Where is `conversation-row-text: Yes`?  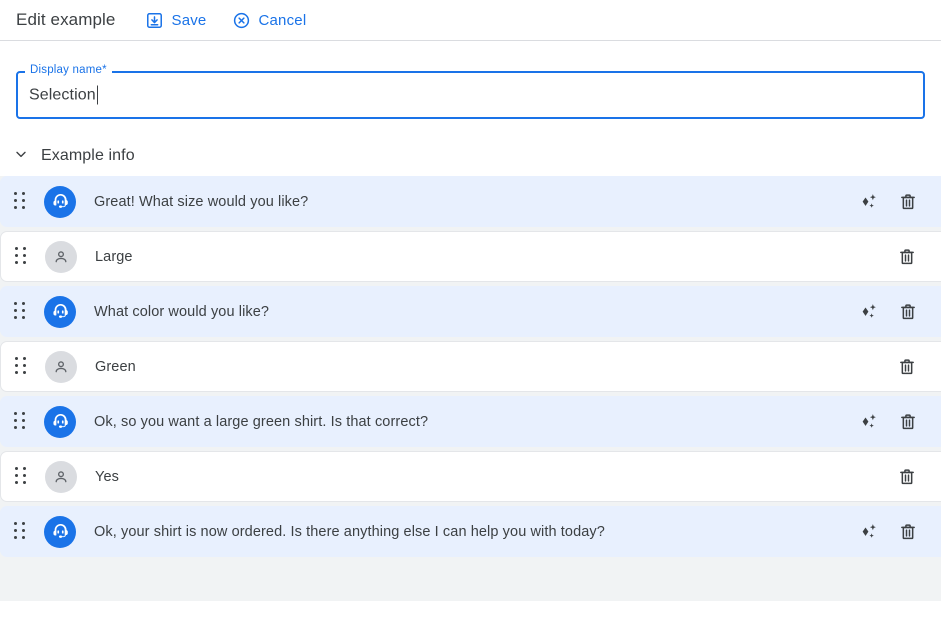
conversation-row-text: Yes is located at coordinates (496, 477).